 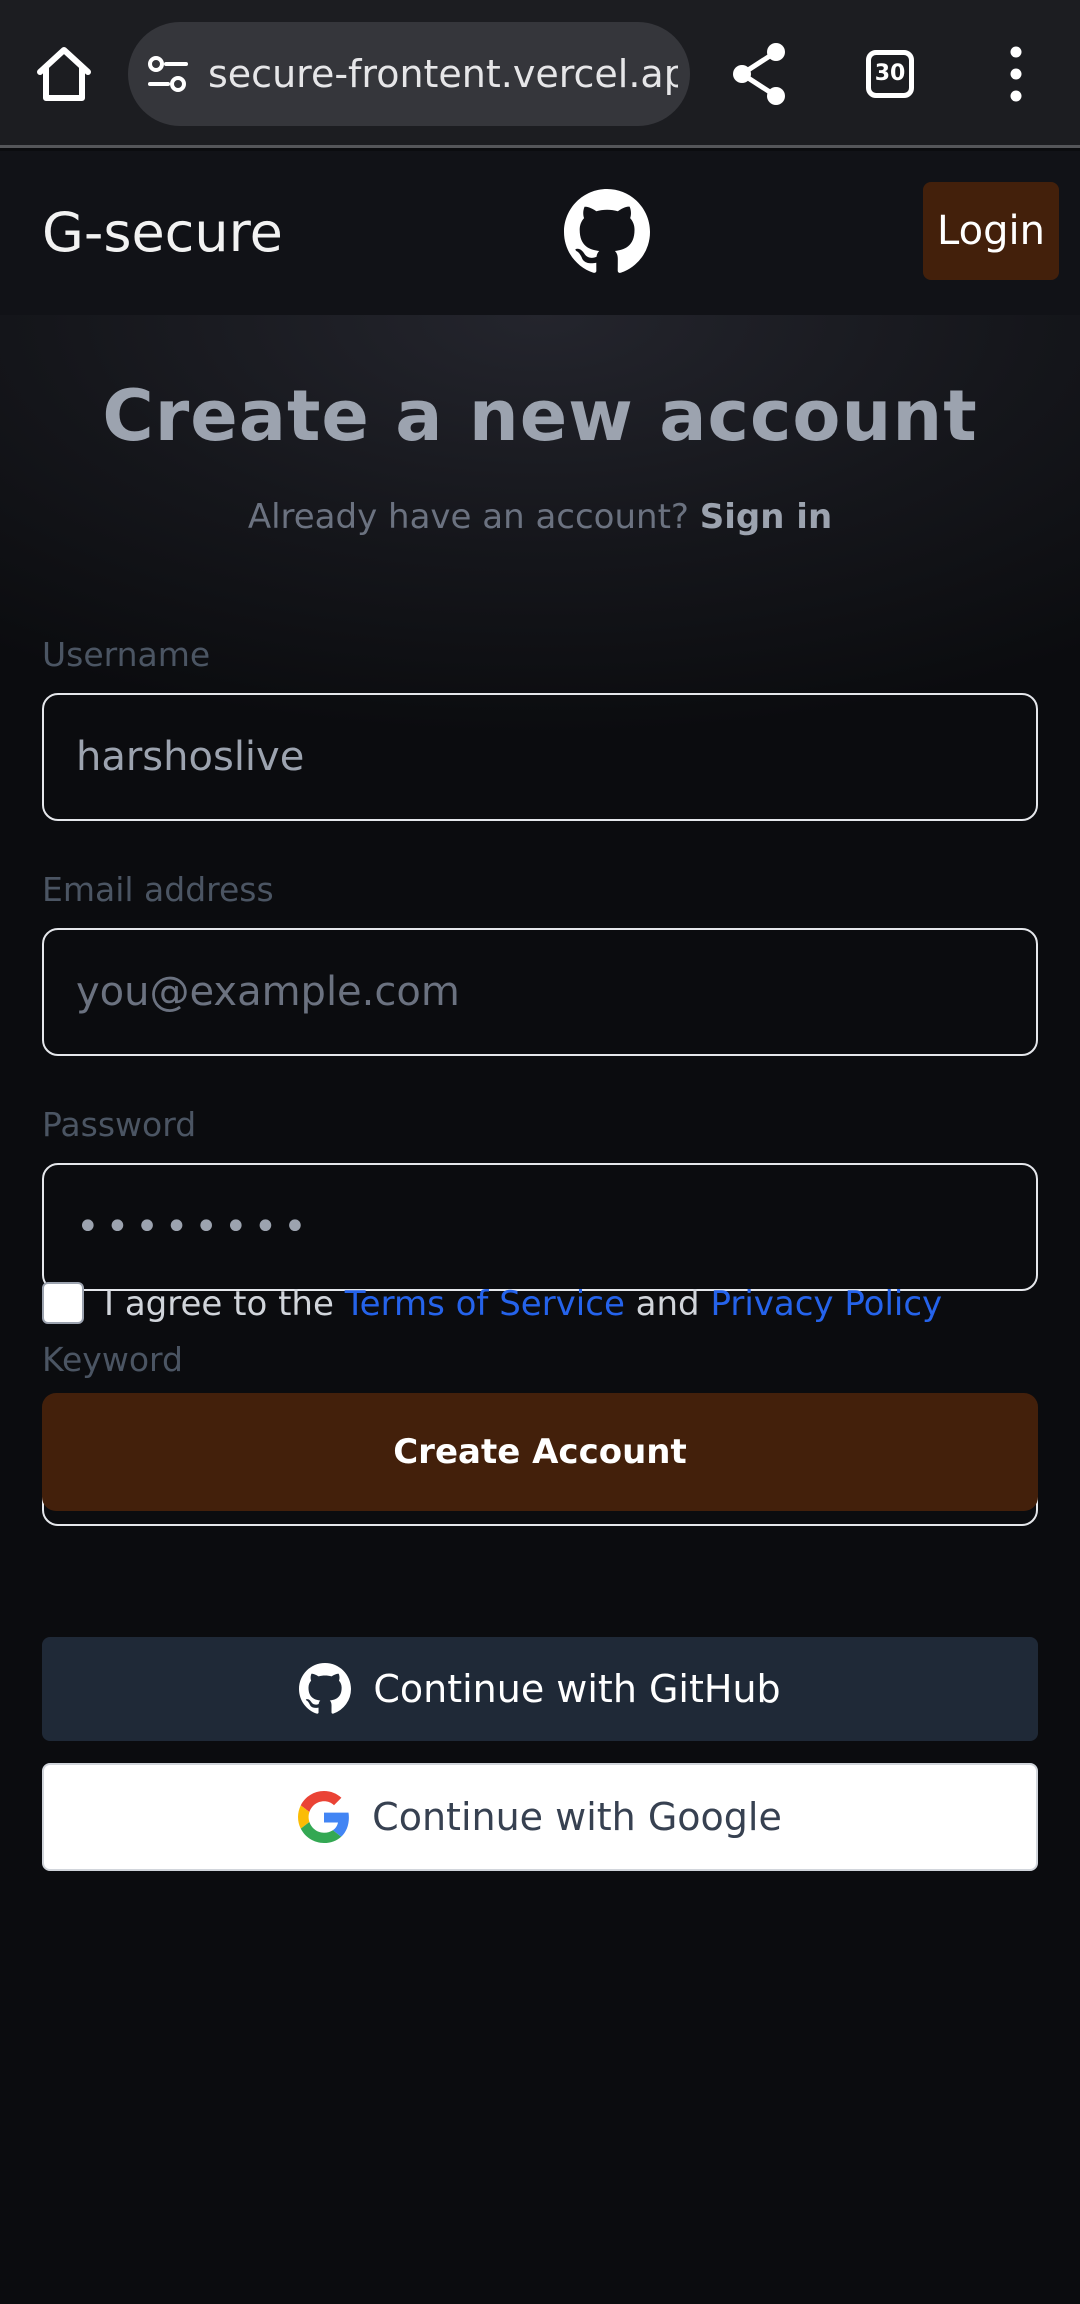 I want to click on github-login-button: Continue with GitHub, so click(x=540, y=1689).